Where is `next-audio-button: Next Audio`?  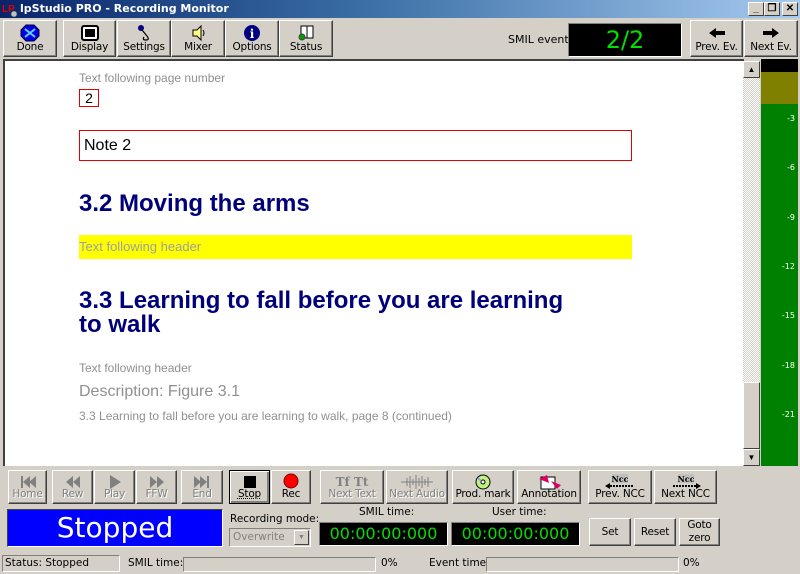
next-audio-button: Next Audio is located at coordinates (417, 487).